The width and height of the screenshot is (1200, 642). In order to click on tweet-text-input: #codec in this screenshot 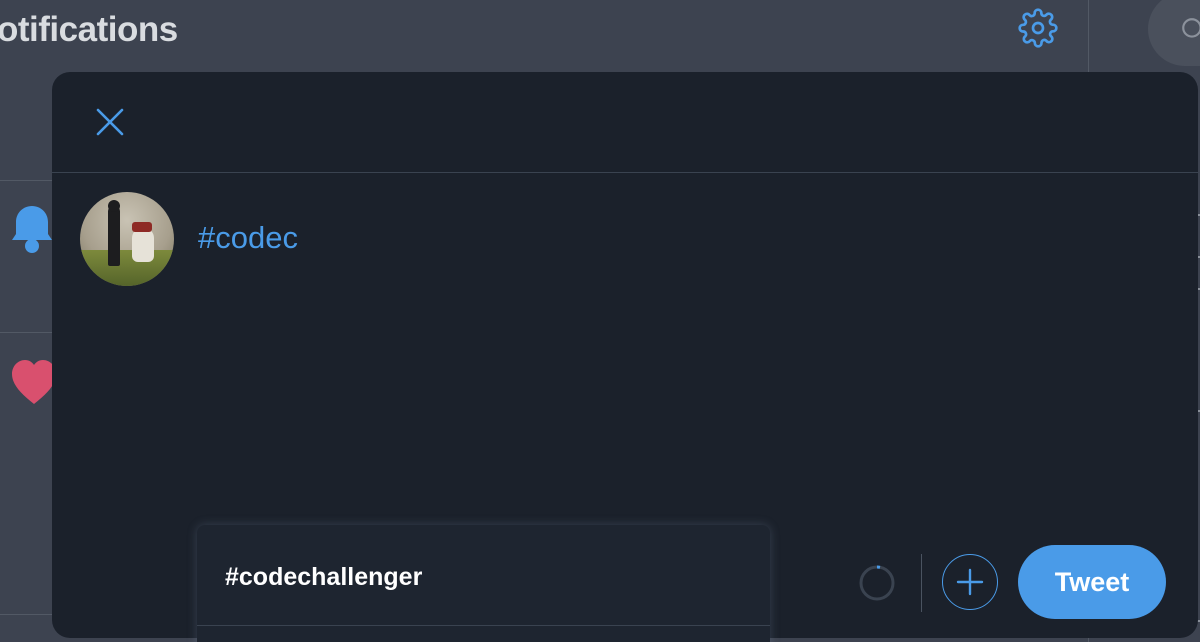, I will do `click(248, 238)`.